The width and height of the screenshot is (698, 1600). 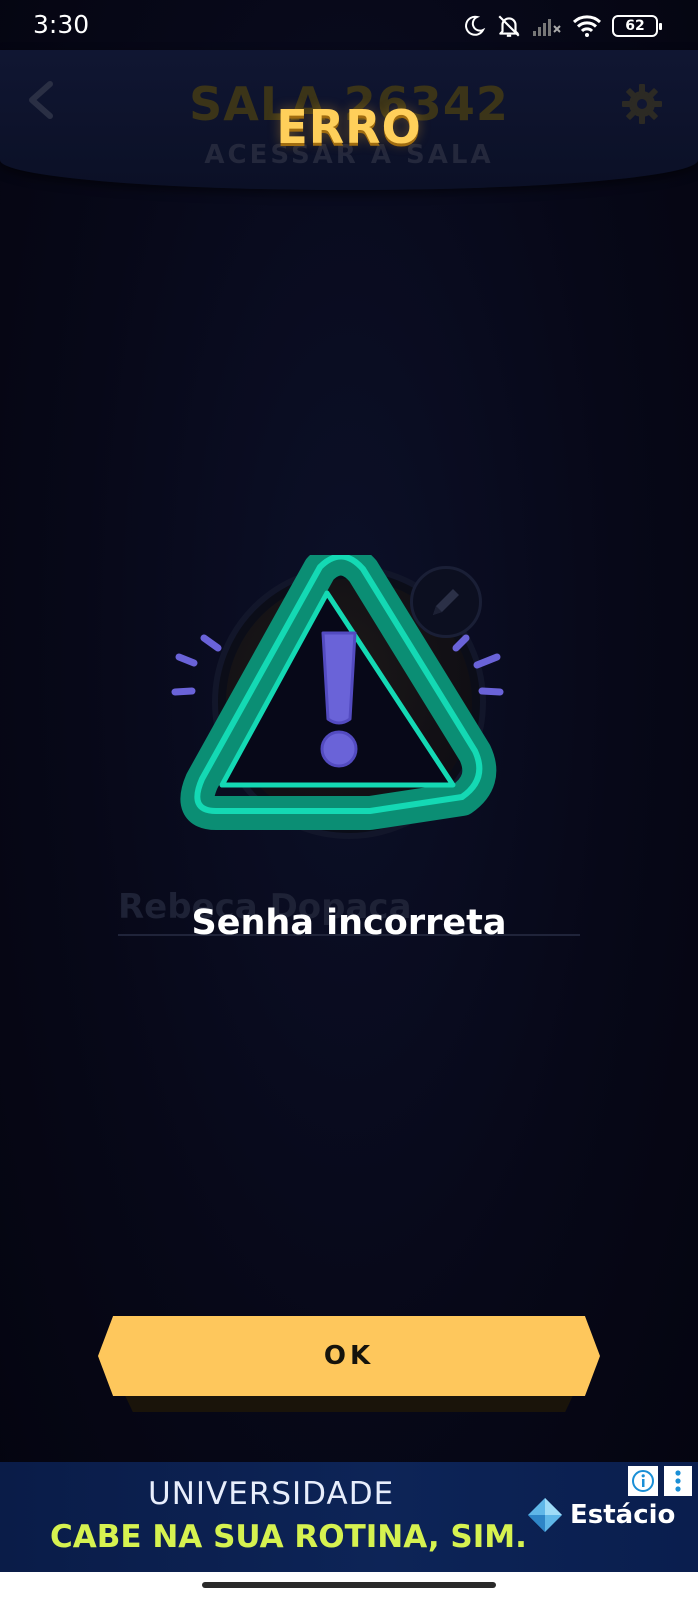 I want to click on ad-info-button, so click(x=643, y=1481).